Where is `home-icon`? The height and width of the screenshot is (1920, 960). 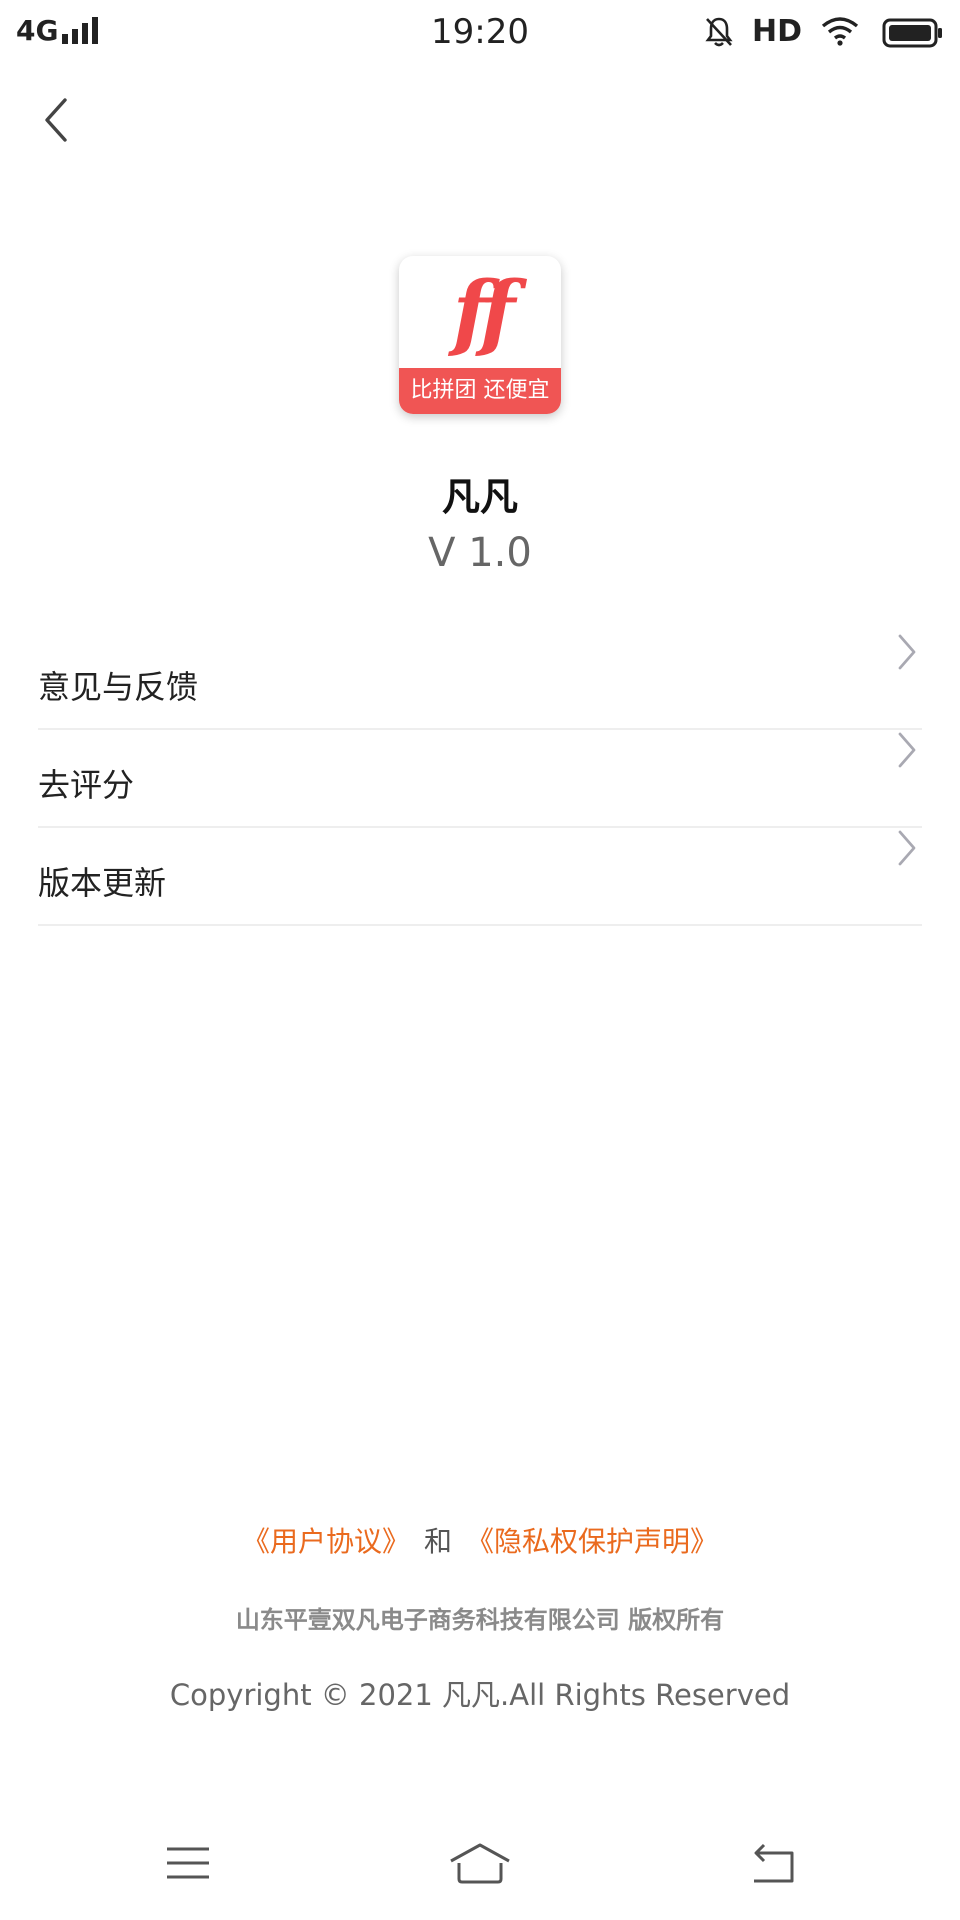
home-icon is located at coordinates (480, 1865).